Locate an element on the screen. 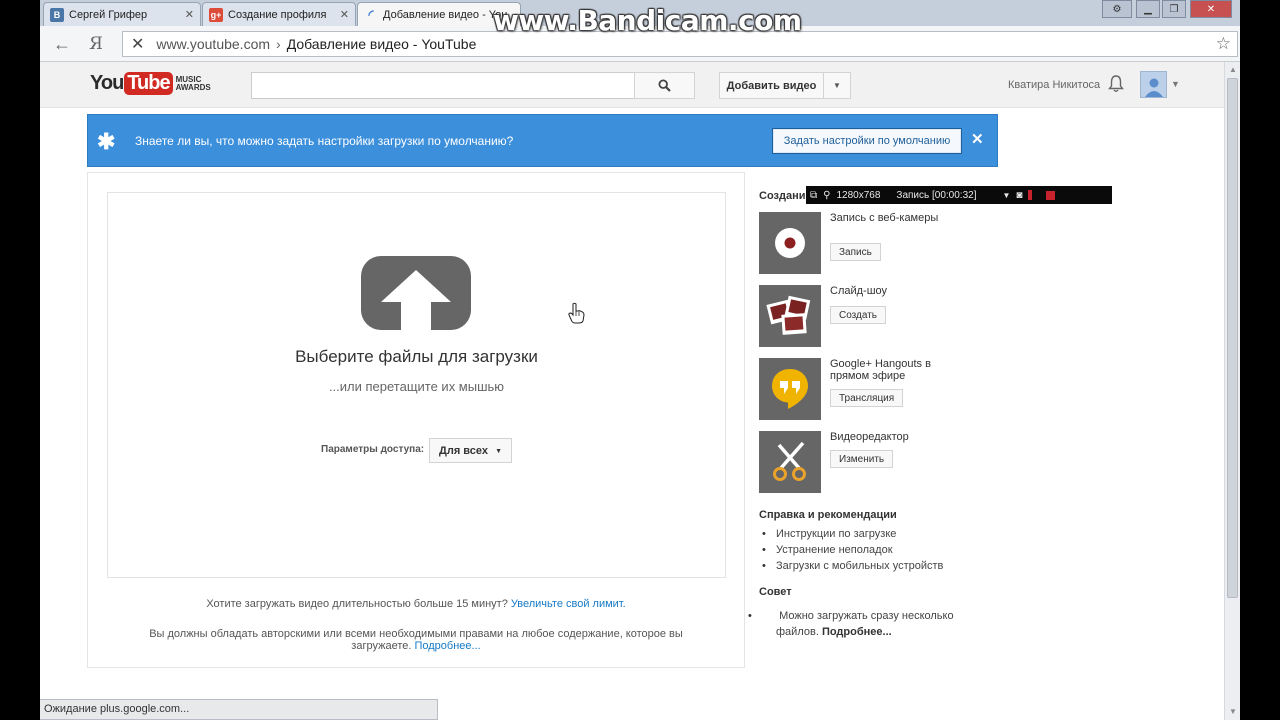 This screenshot has height=720, width=1280. scrollbar-thumb is located at coordinates (1232, 338).